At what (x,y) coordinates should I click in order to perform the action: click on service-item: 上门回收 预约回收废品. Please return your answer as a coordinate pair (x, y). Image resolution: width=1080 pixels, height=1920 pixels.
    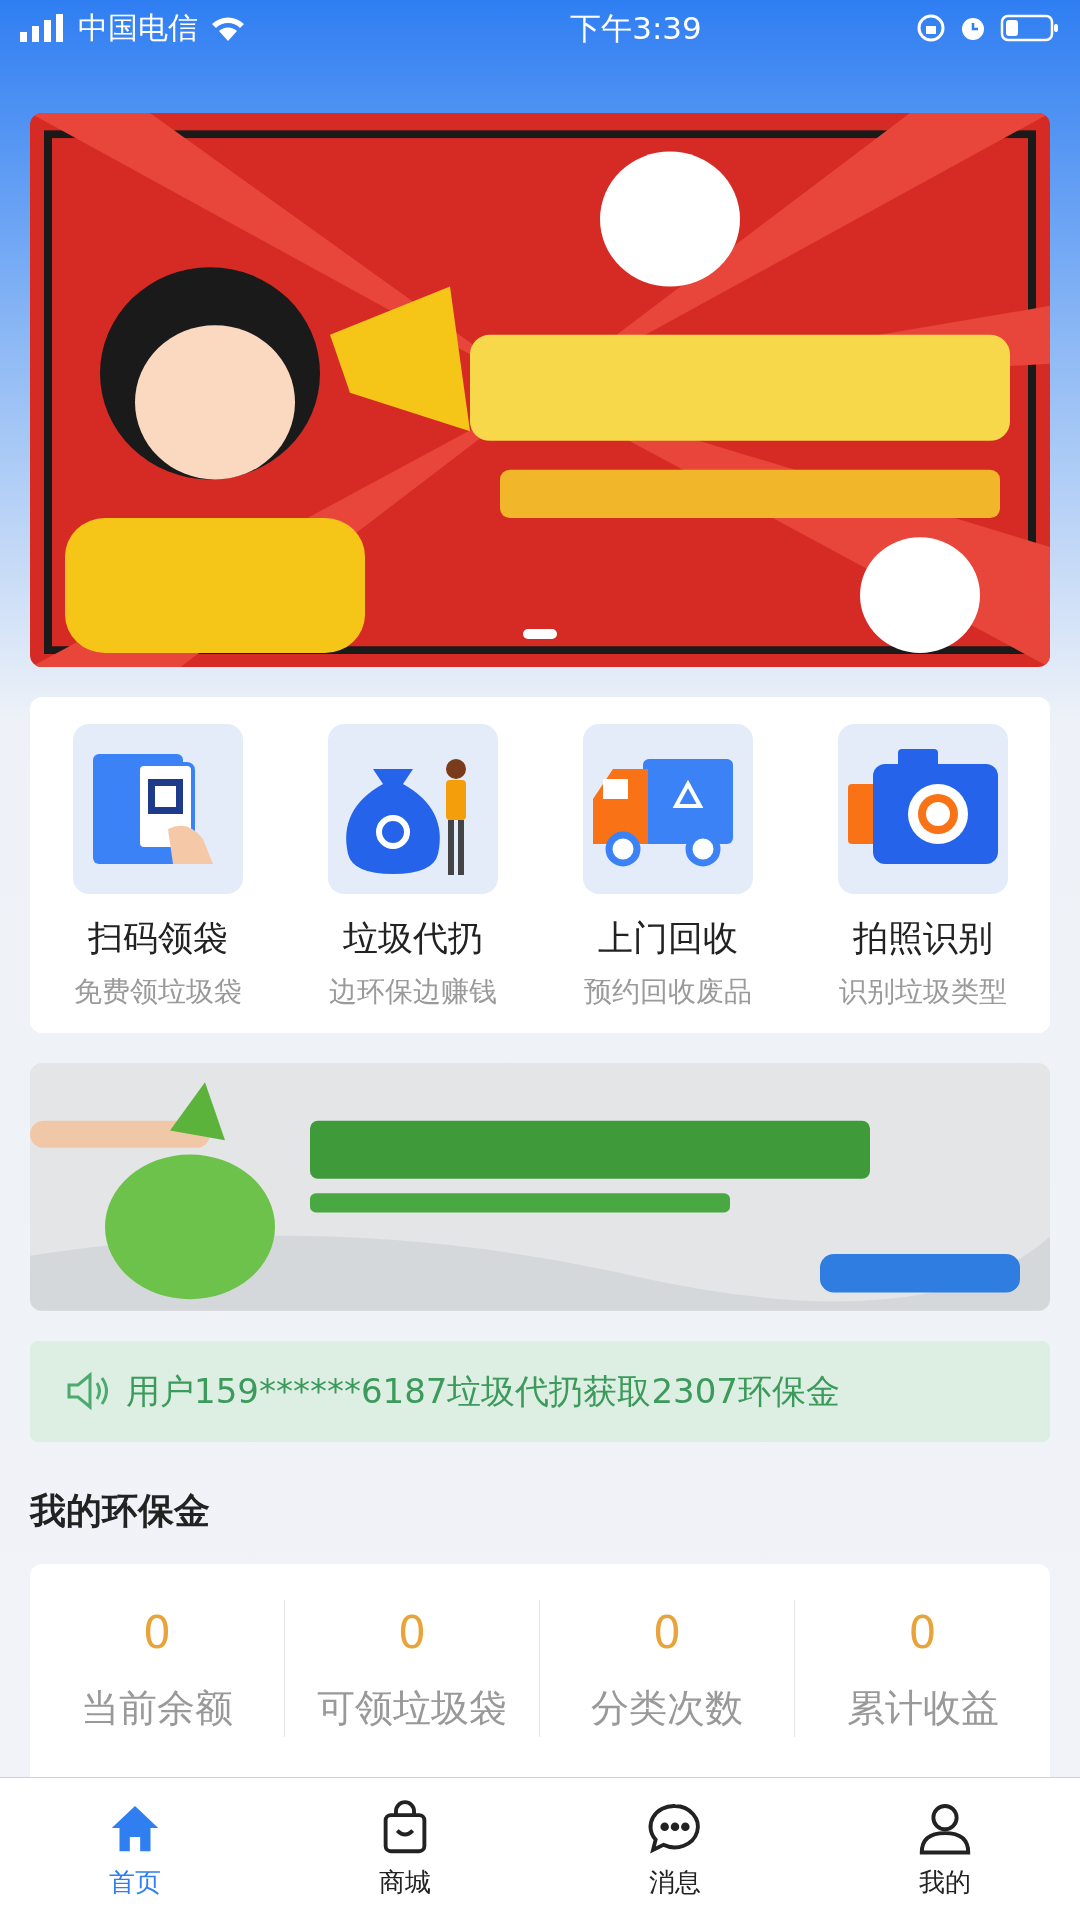
    Looking at the image, I should click on (667, 868).